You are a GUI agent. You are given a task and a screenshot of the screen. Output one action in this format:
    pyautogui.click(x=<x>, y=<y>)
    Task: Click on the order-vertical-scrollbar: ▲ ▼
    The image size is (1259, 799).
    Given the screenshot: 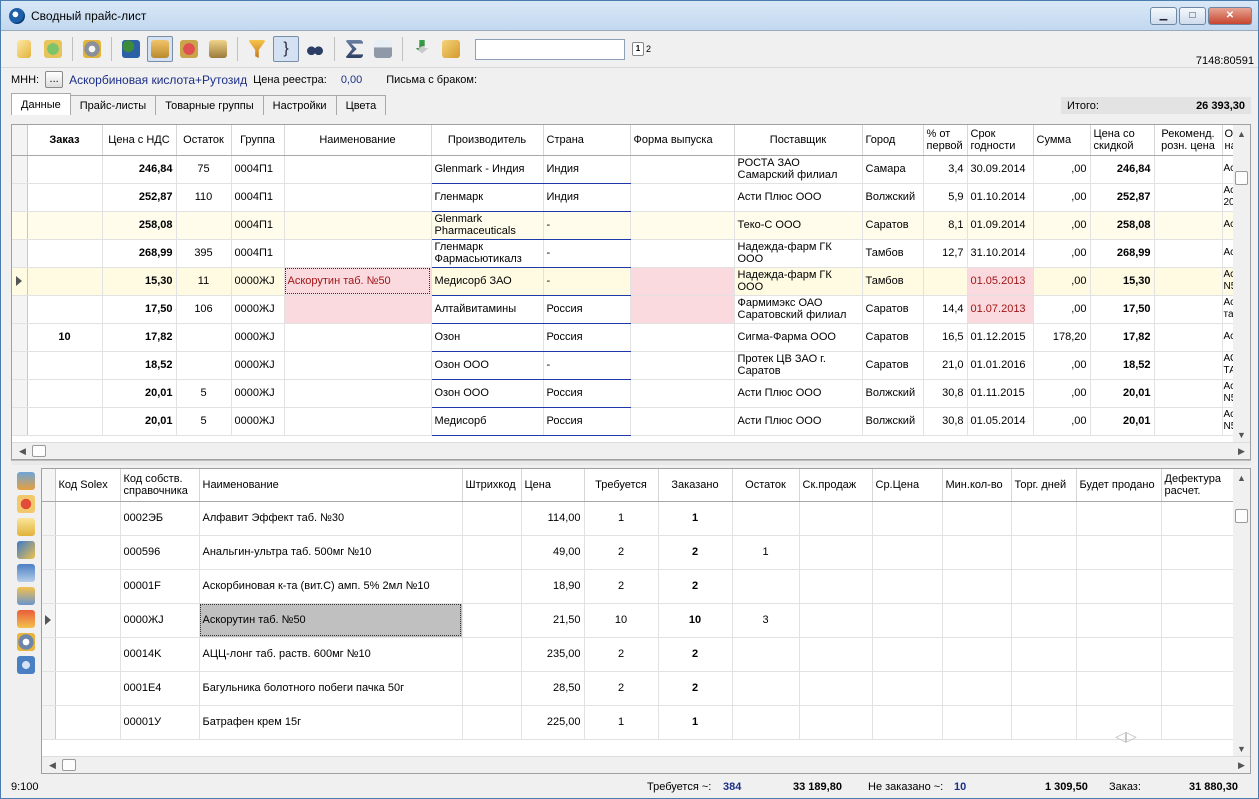 What is the action you would take?
    pyautogui.click(x=1241, y=613)
    